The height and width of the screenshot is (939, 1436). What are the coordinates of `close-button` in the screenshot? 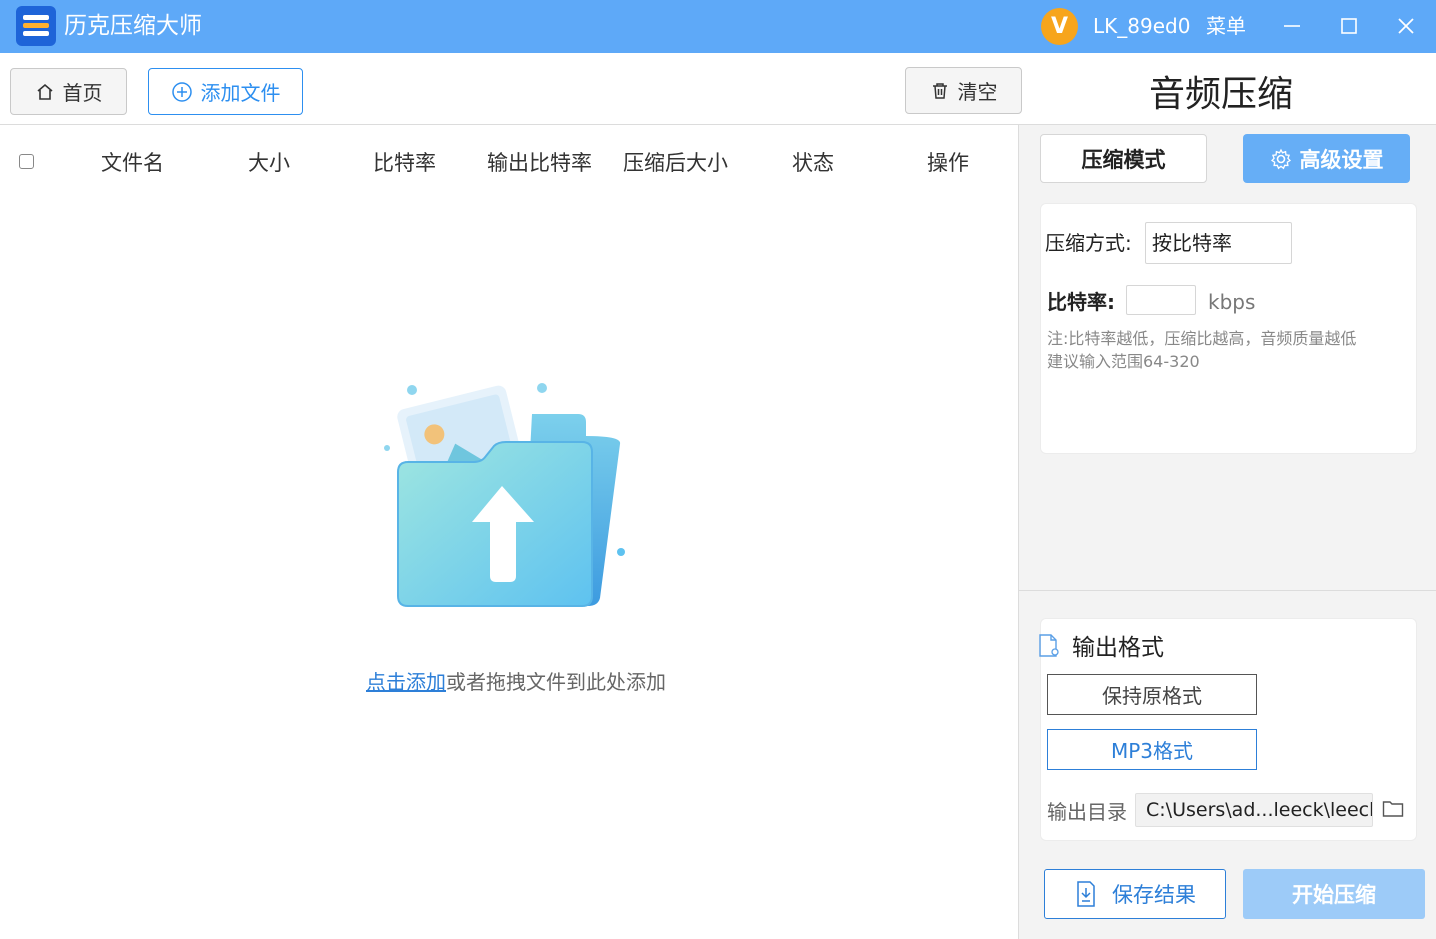 It's located at (1406, 26).